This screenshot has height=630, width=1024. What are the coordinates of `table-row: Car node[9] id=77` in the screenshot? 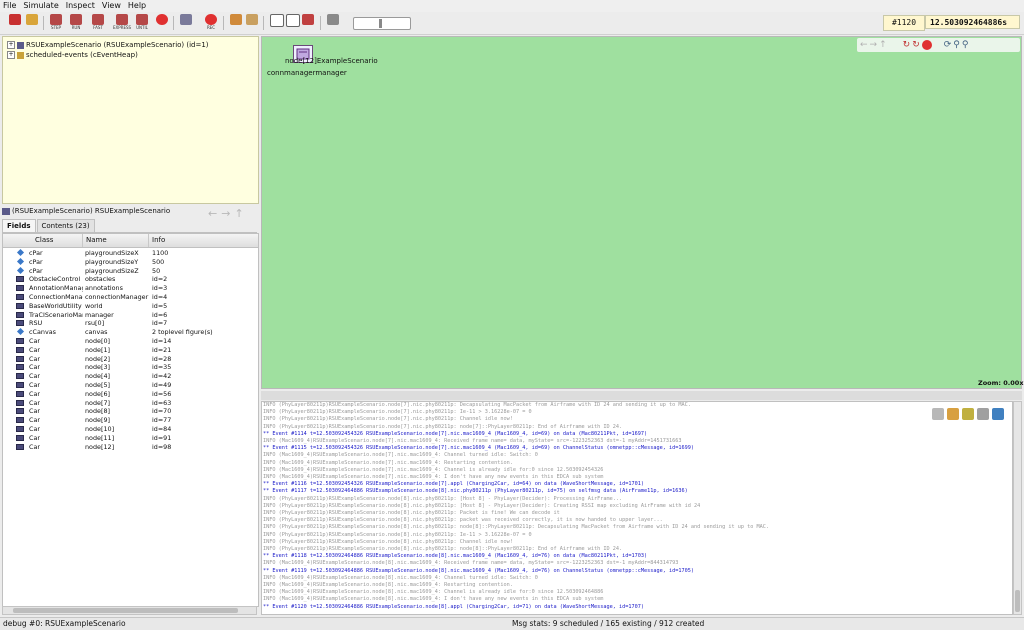 It's located at (130, 420).